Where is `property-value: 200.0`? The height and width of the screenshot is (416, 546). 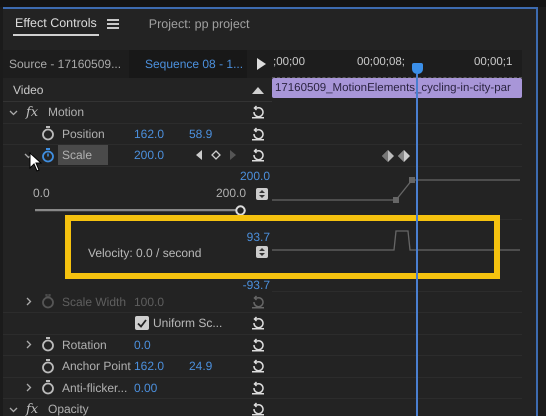 property-value: 200.0 is located at coordinates (149, 155).